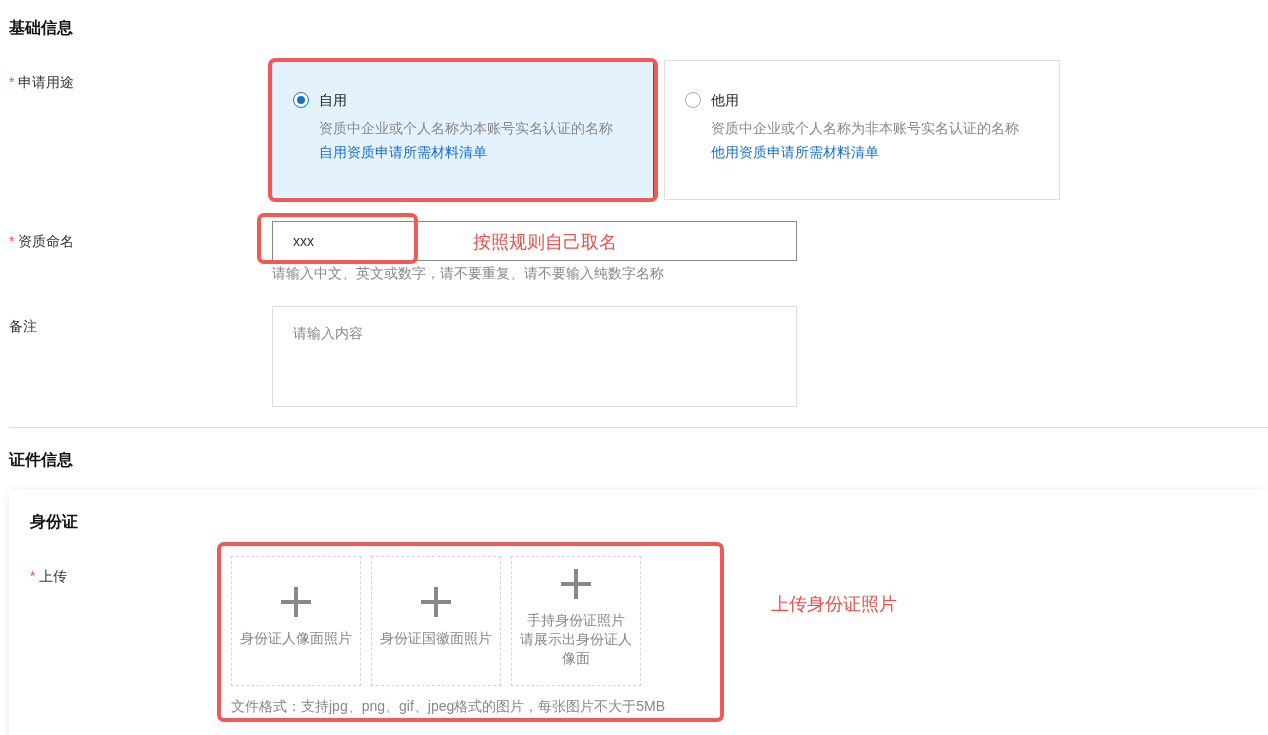 This screenshot has width=1268, height=735. Describe the element at coordinates (54, 522) in the screenshot. I see `card-title: 身份证` at that location.